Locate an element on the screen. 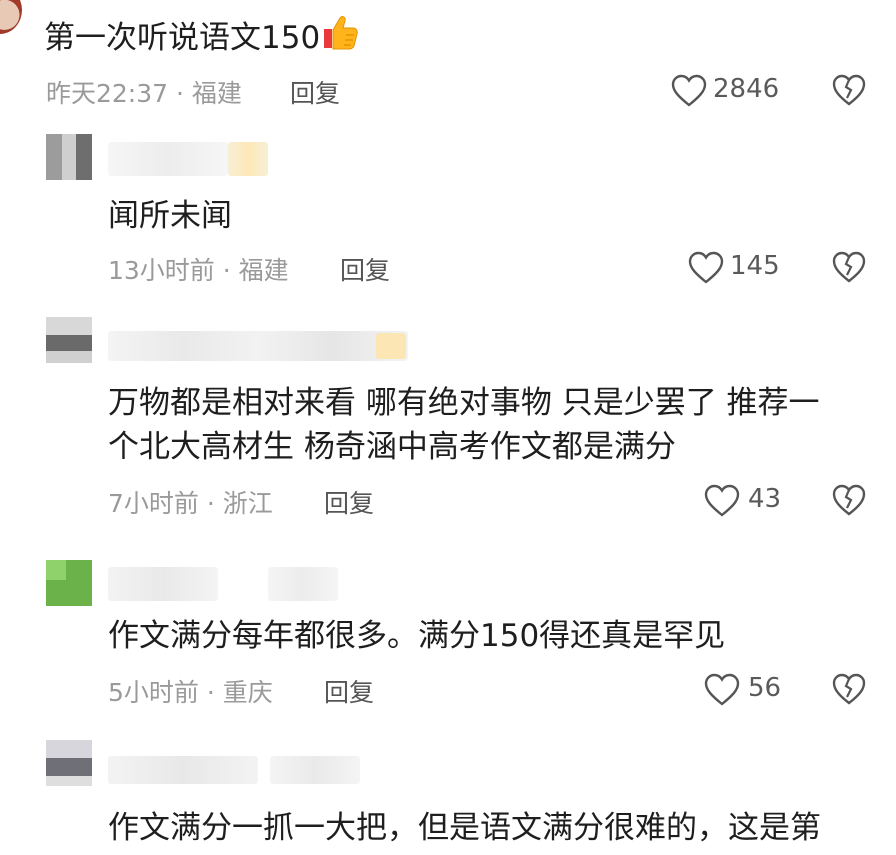 Image resolution: width=896 pixels, height=855 pixels. comment-meta: 昨天22:37 · 福建 is located at coordinates (144, 92).